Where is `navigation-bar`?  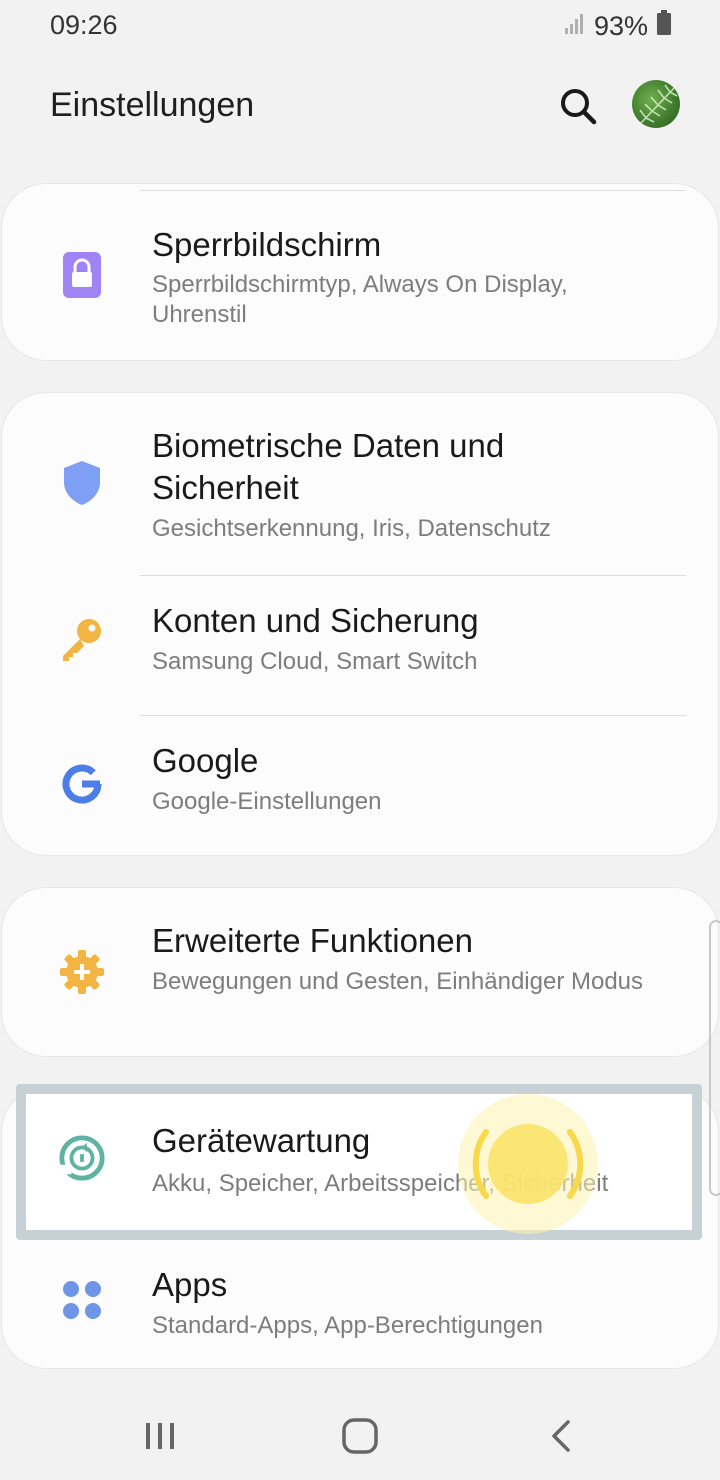
navigation-bar is located at coordinates (360, 1436).